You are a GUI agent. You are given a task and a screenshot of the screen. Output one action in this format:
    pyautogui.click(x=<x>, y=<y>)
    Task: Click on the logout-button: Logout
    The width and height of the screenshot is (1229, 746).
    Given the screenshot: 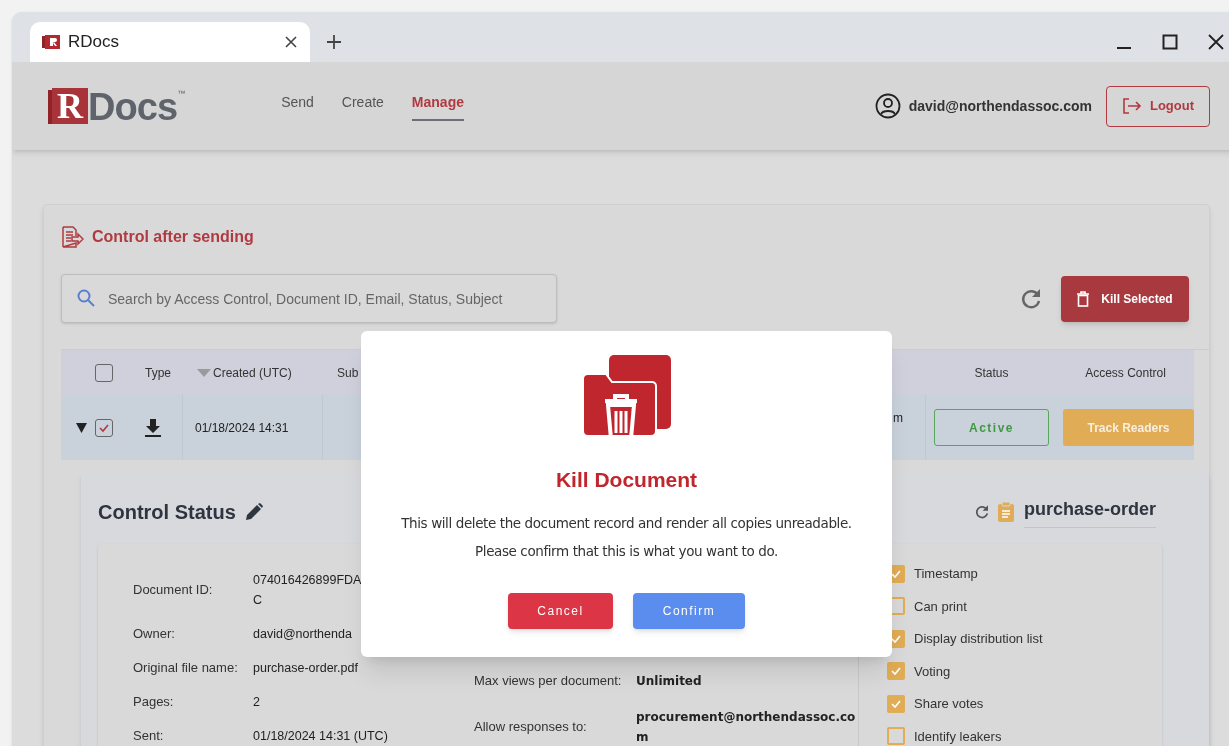 What is the action you would take?
    pyautogui.click(x=1158, y=106)
    